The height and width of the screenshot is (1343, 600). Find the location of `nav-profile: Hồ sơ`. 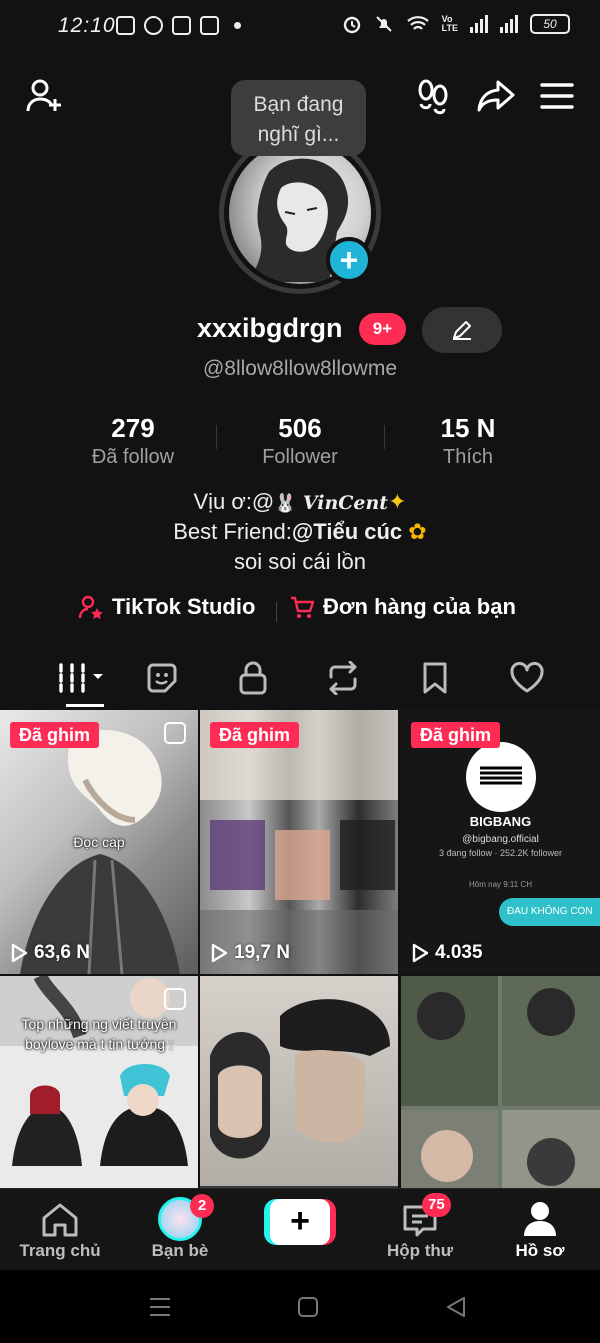

nav-profile: Hồ sơ is located at coordinates (540, 1230).